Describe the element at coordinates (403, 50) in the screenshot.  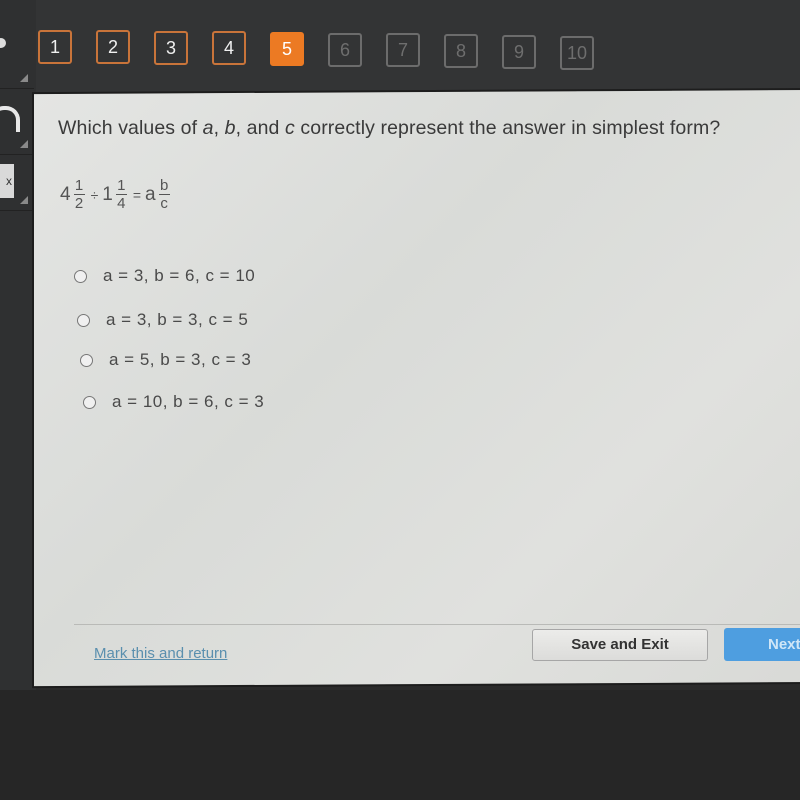
I see `question-button-7: 7` at that location.